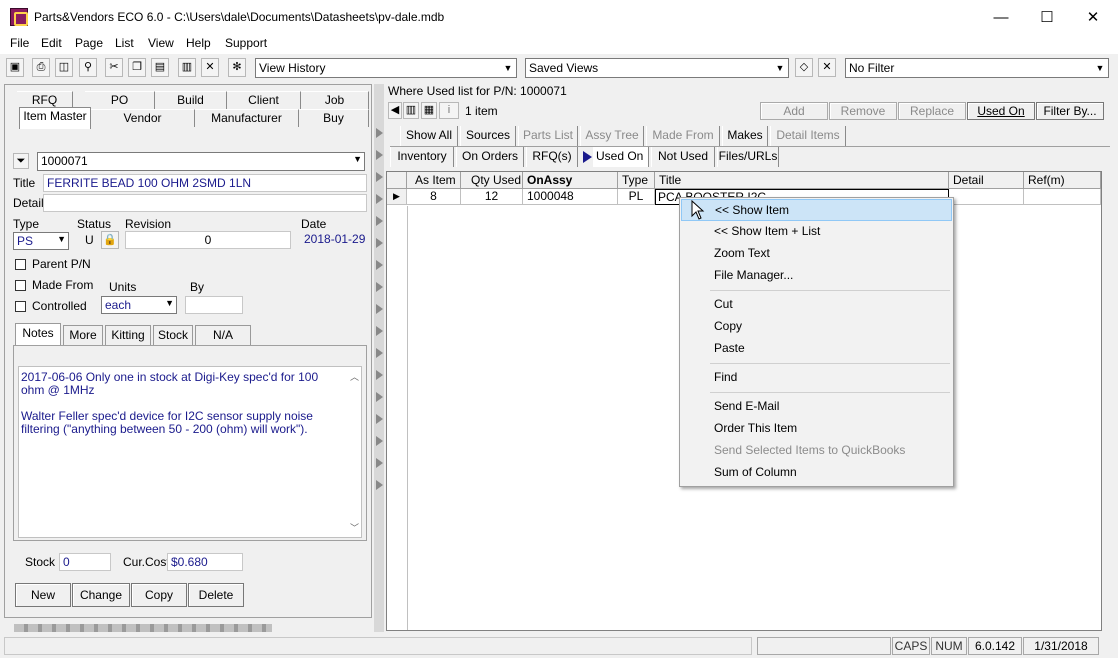  I want to click on clear-filter-icon: ✕, so click(827, 67).